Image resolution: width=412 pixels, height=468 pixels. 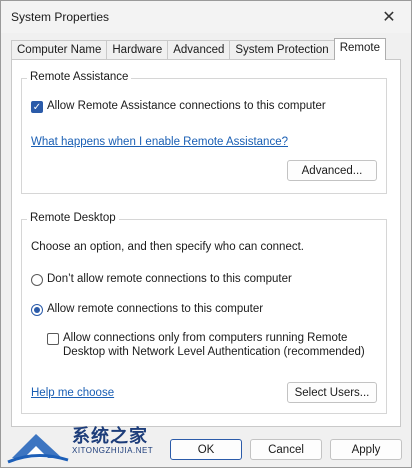 What do you see at coordinates (37, 310) in the screenshot?
I see `allow-remote-radio` at bounding box center [37, 310].